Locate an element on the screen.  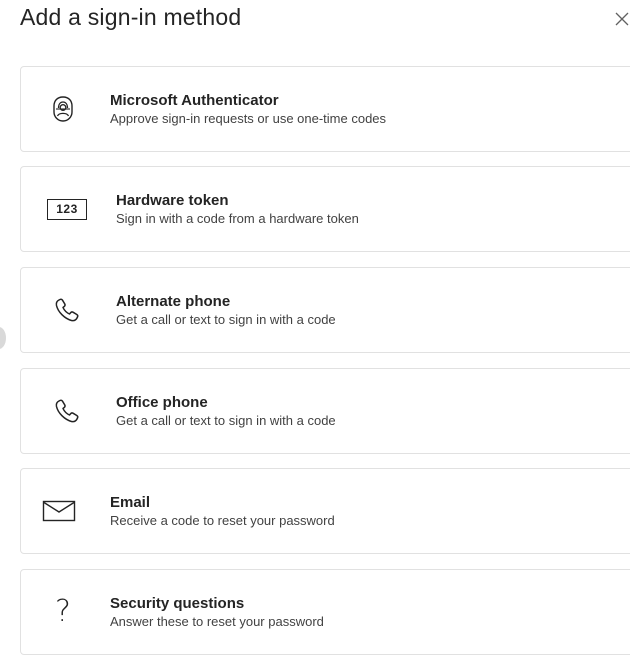
dialog-title: Add a sign-in method is located at coordinates (131, 17).